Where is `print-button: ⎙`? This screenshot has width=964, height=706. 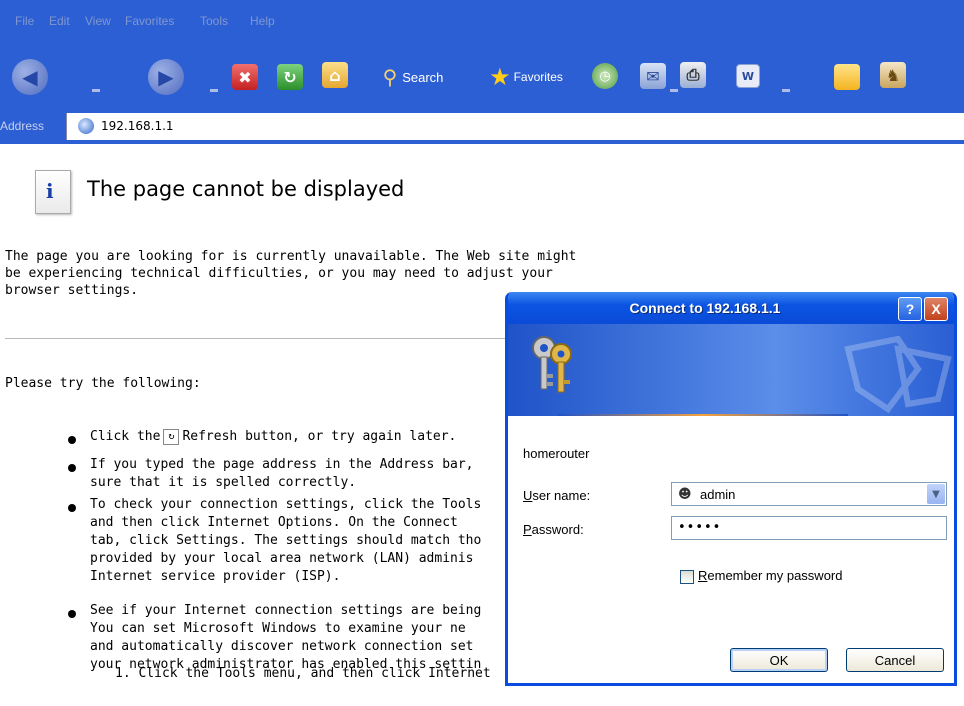 print-button: ⎙ is located at coordinates (693, 75).